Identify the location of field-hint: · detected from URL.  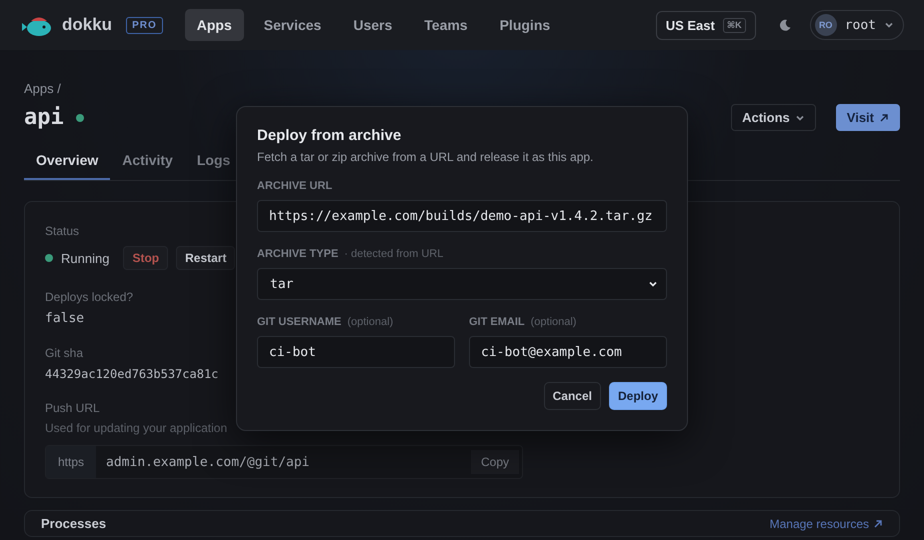
(394, 254).